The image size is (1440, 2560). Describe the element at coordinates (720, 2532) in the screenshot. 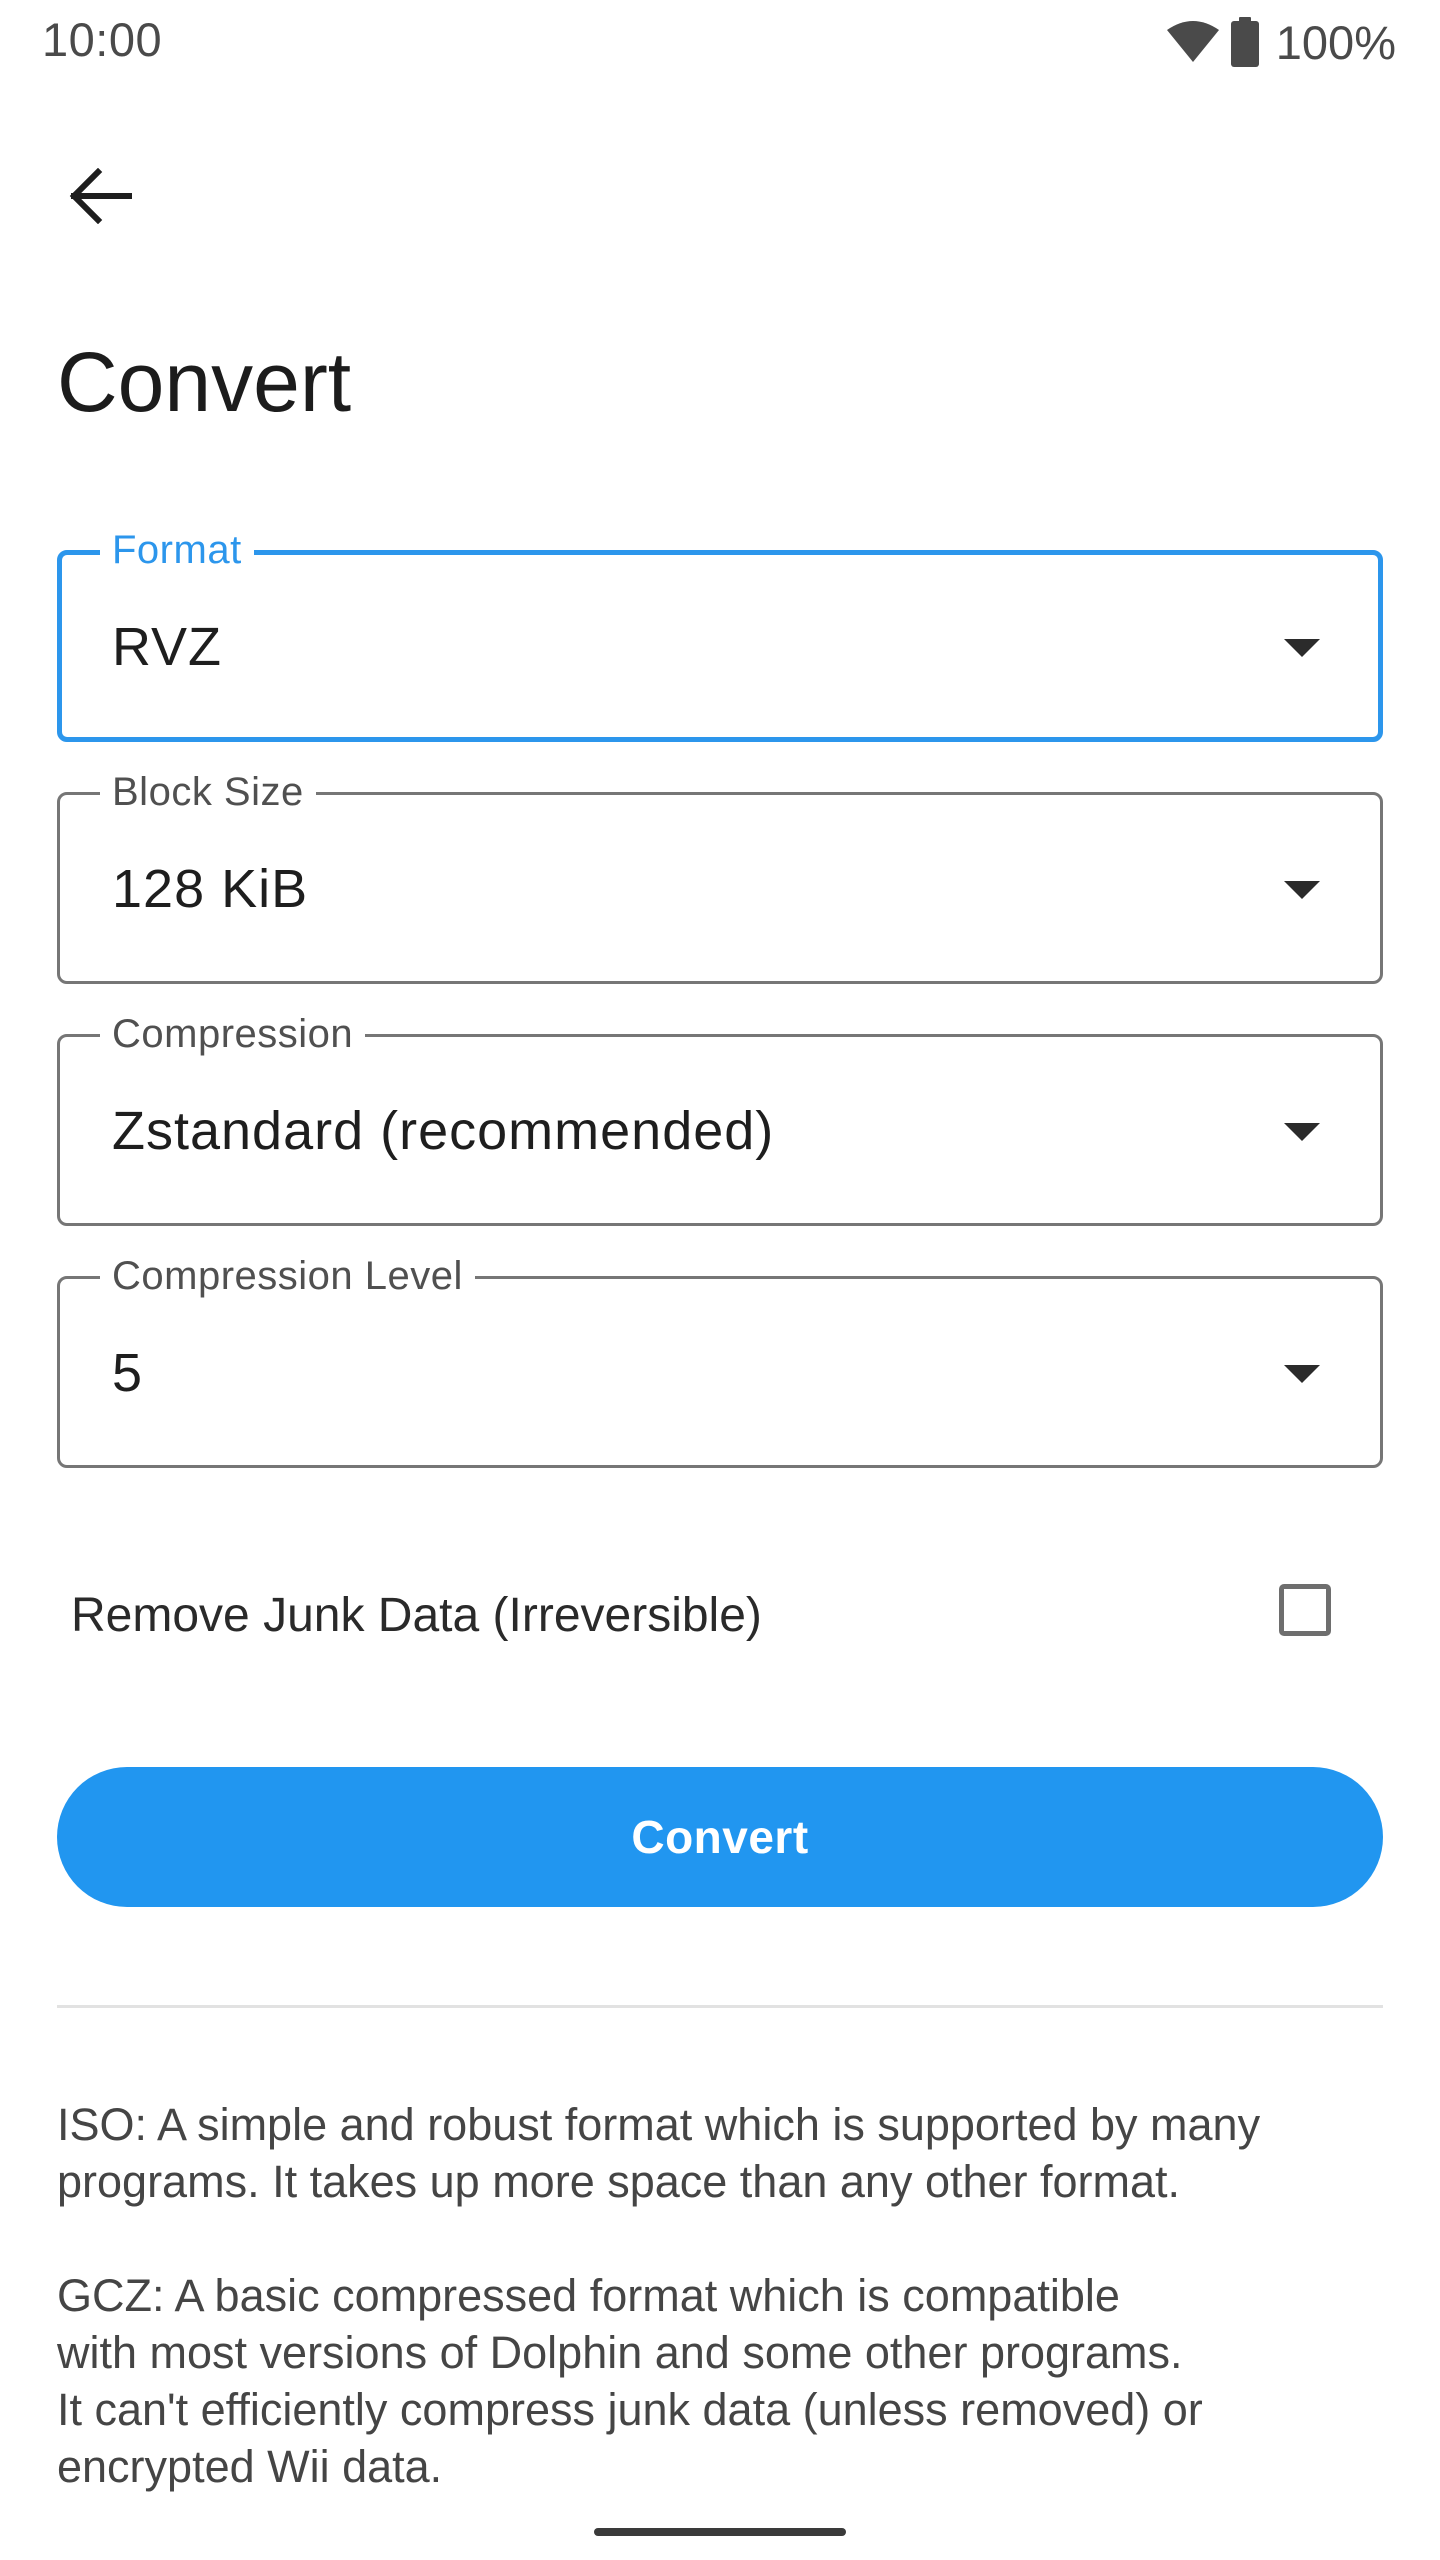

I see `gesture-nav-handle` at that location.